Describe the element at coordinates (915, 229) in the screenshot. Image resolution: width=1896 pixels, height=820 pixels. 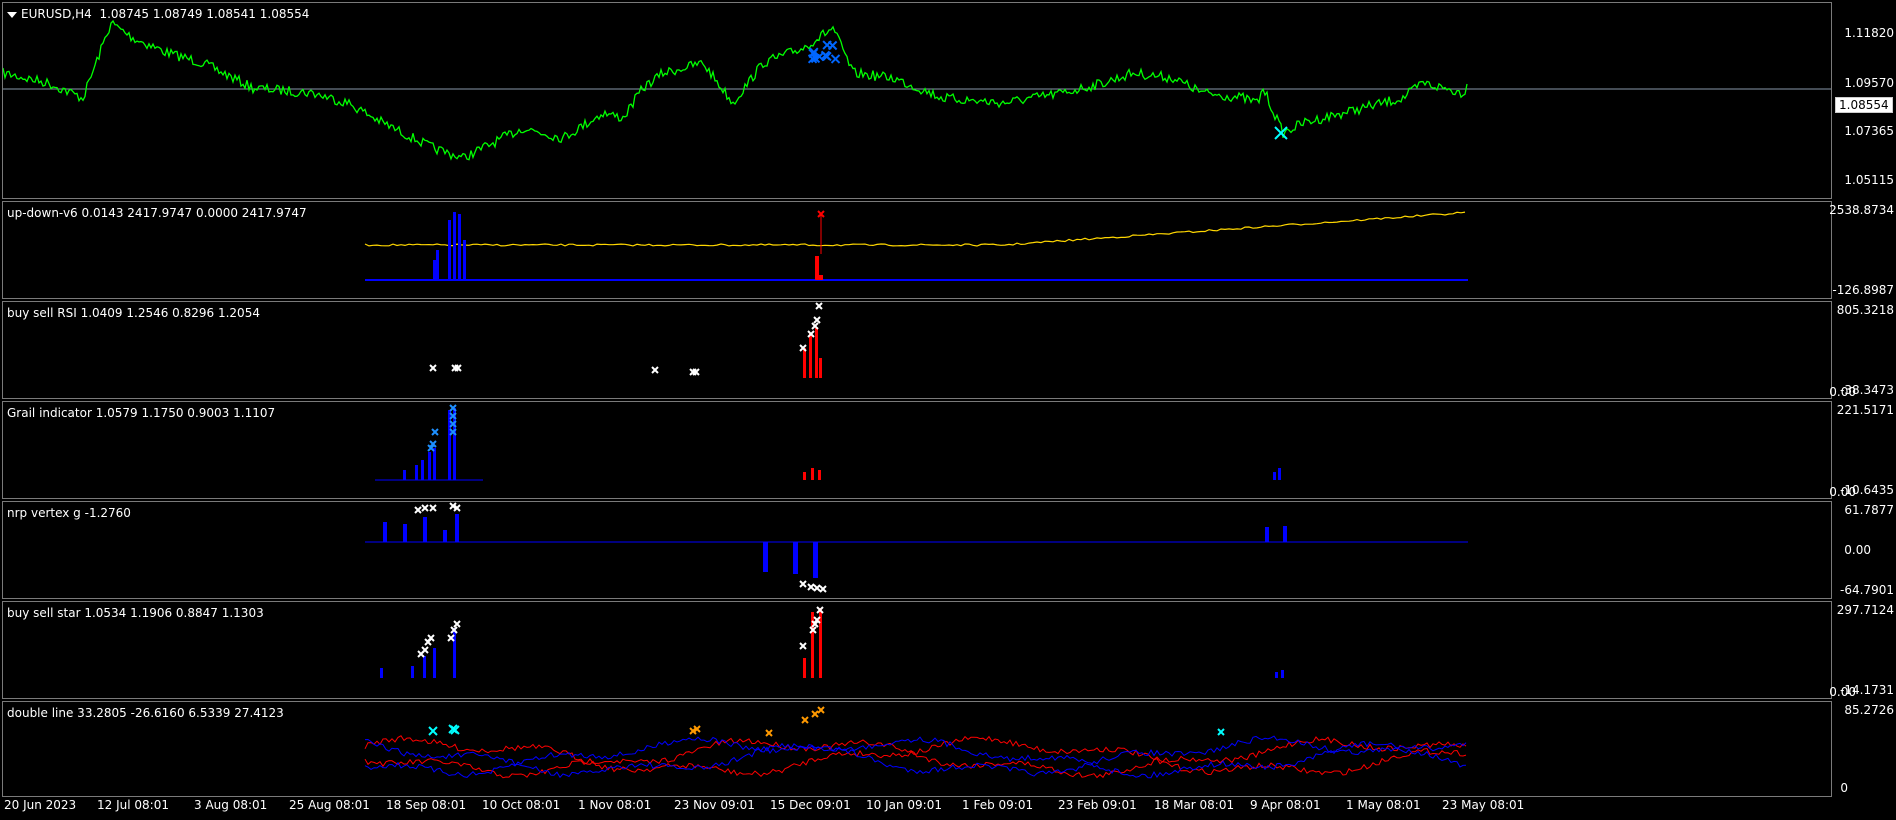
I see `balance-line` at that location.